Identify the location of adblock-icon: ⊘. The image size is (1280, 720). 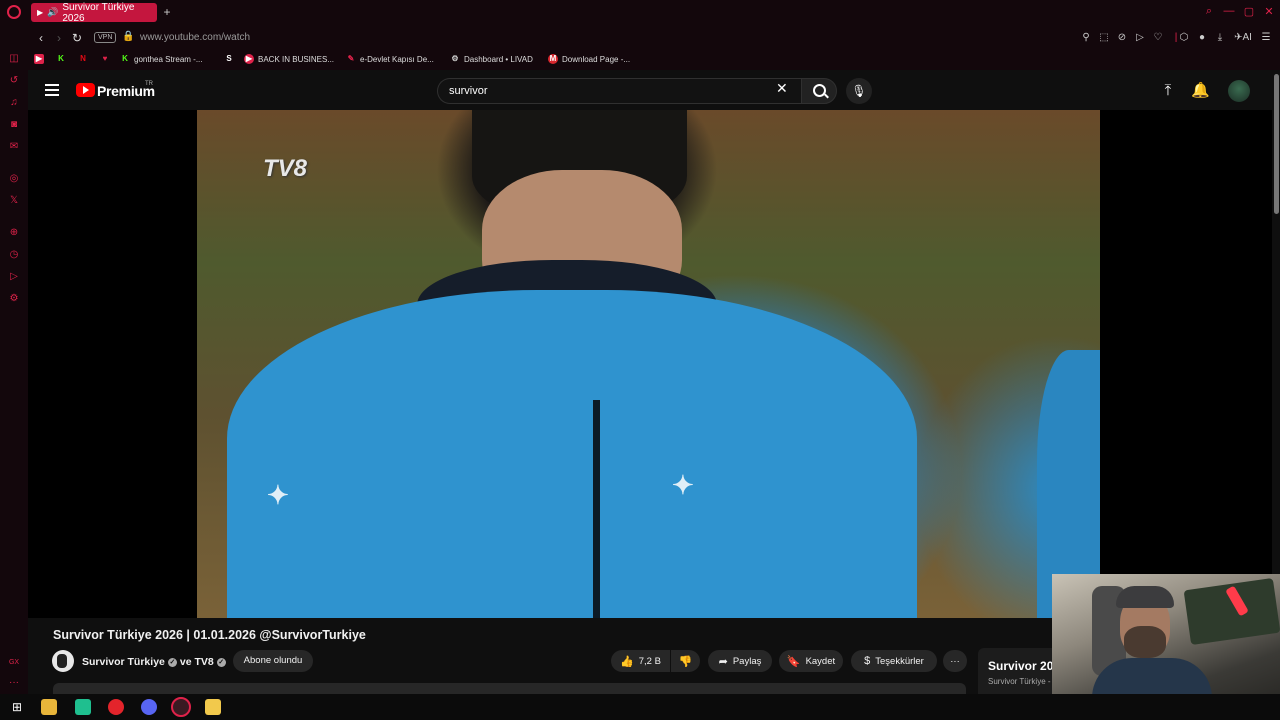
(1122, 37).